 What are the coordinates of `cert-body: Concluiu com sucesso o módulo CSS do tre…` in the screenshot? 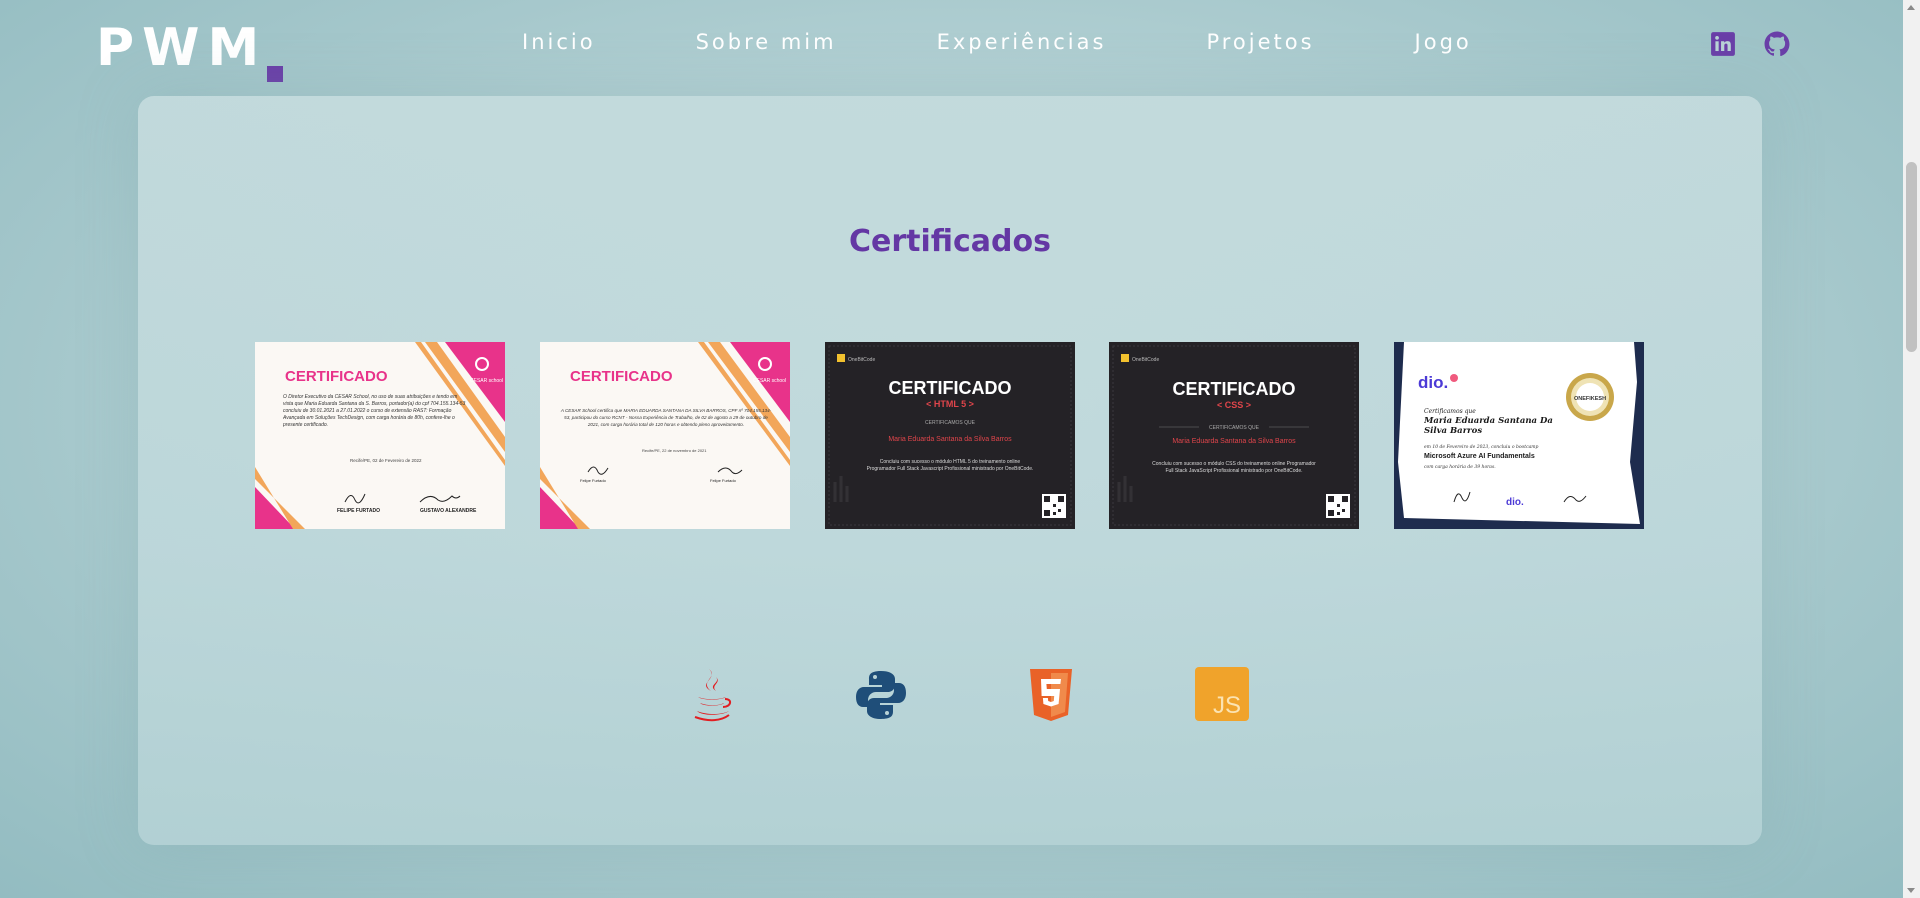 It's located at (1234, 467).